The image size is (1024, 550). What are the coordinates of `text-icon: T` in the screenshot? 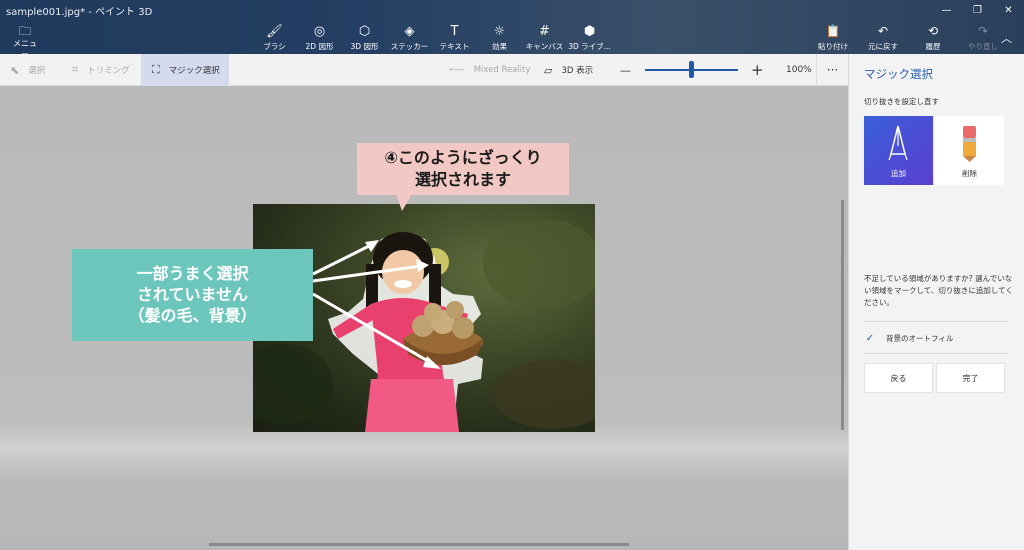 It's located at (454, 31).